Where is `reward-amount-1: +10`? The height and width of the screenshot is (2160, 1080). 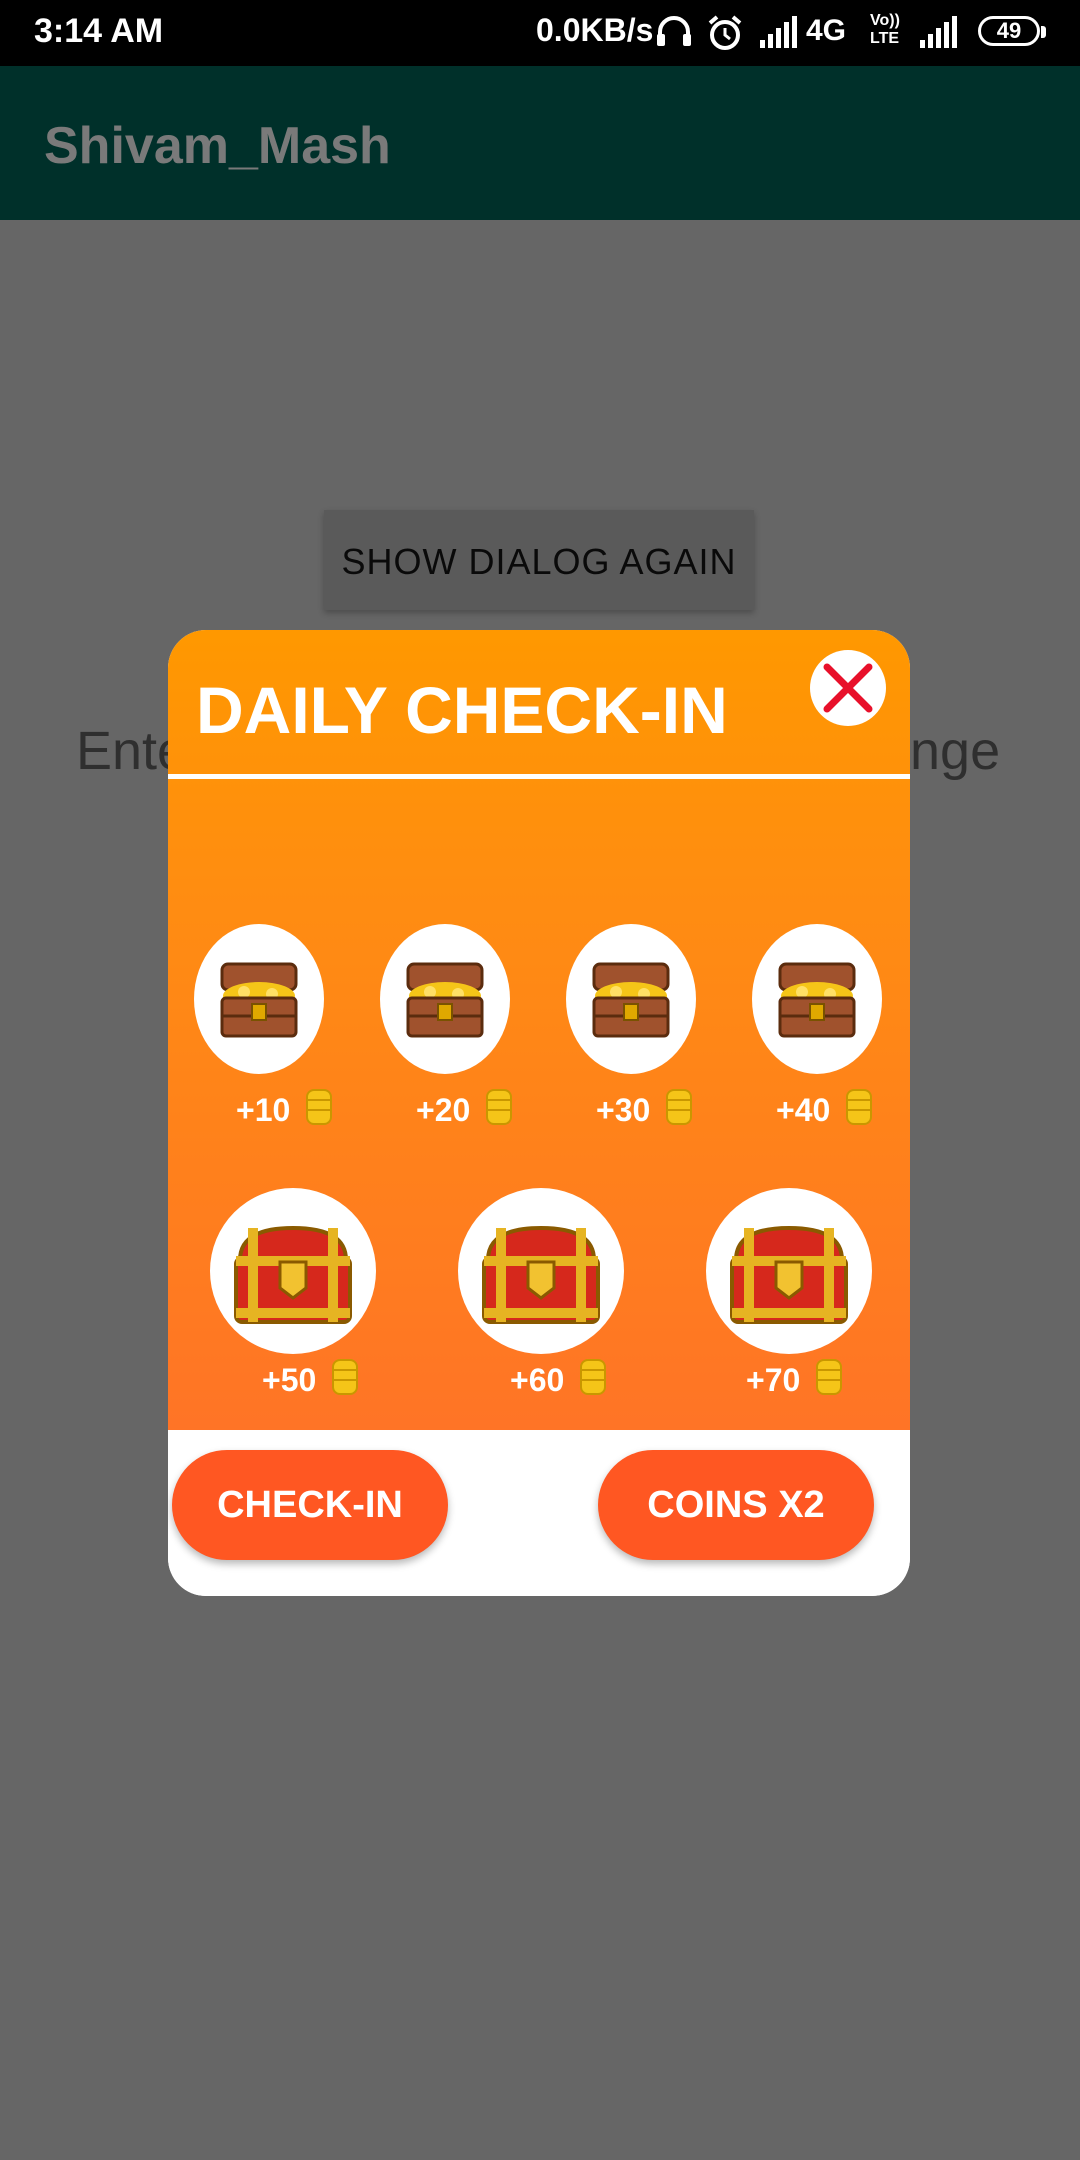 reward-amount-1: +10 is located at coordinates (263, 1110).